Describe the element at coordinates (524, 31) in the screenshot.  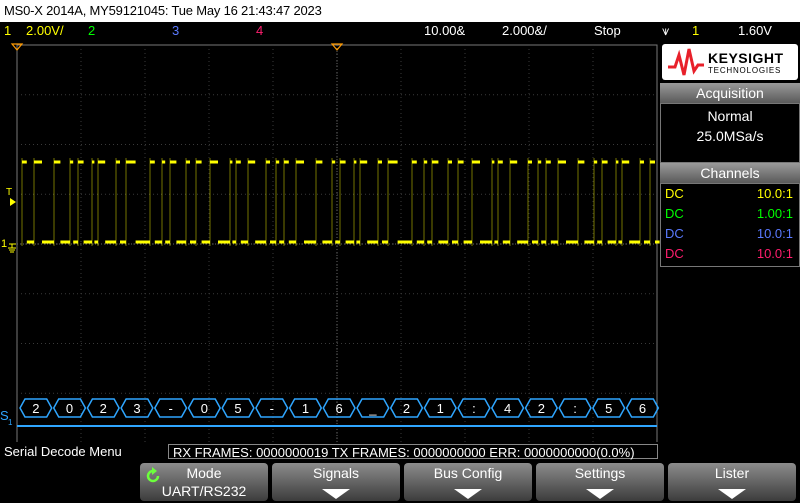
I see `timebase-scale: 2.000&/` at that location.